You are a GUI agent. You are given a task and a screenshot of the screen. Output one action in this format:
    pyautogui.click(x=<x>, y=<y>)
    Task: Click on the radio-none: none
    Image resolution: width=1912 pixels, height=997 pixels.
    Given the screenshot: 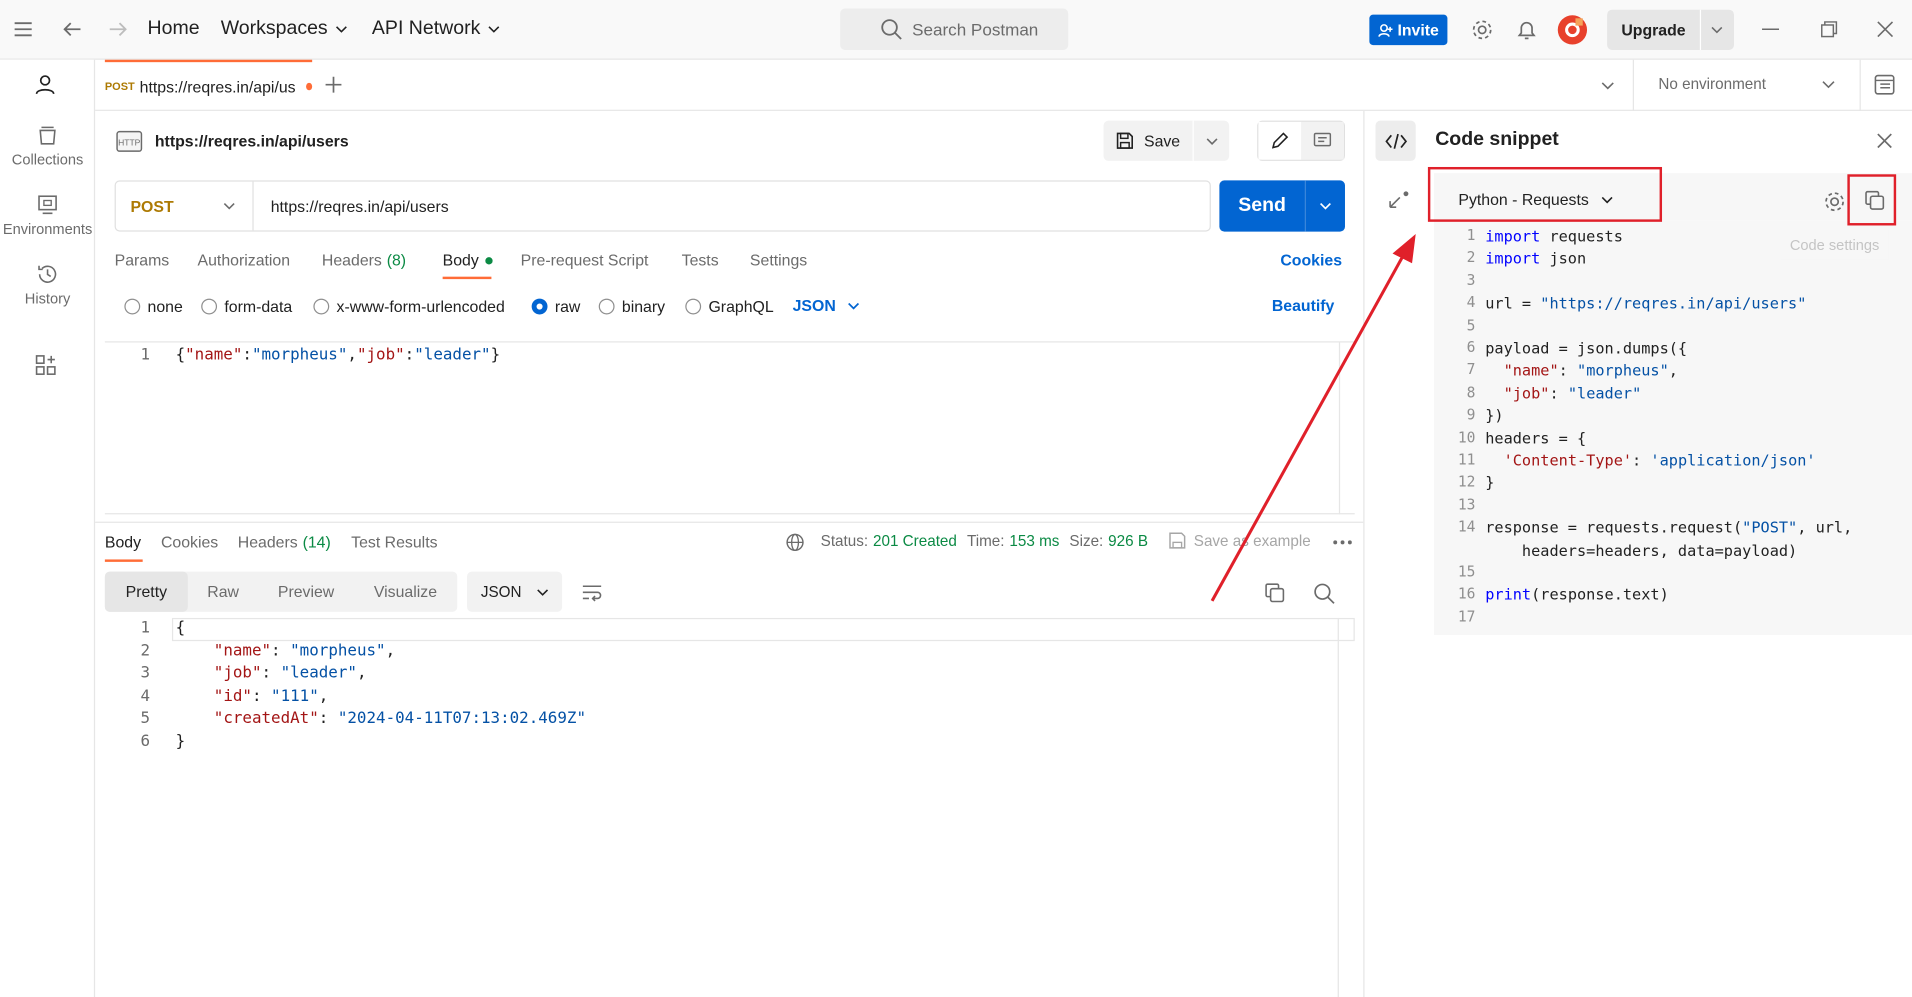 What is the action you would take?
    pyautogui.click(x=153, y=306)
    